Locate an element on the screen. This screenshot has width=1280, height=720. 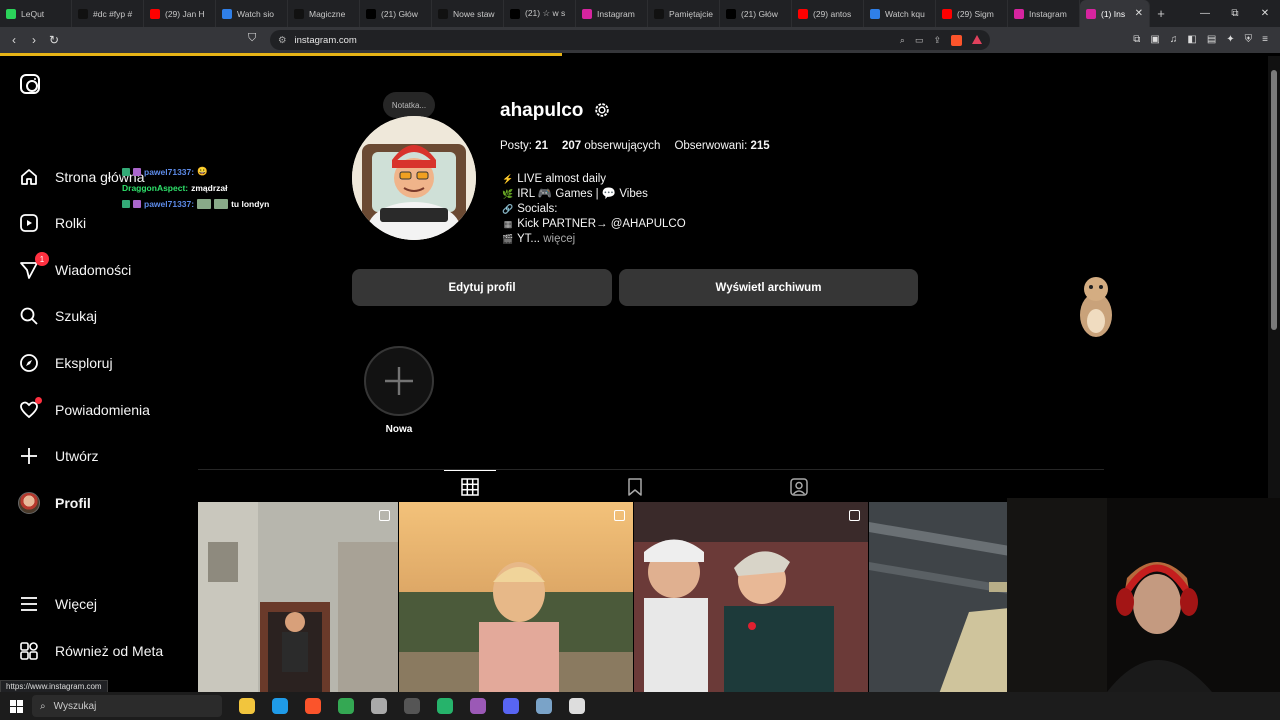
sidebar-icon: ◧ is located at coordinates (1191, 39).